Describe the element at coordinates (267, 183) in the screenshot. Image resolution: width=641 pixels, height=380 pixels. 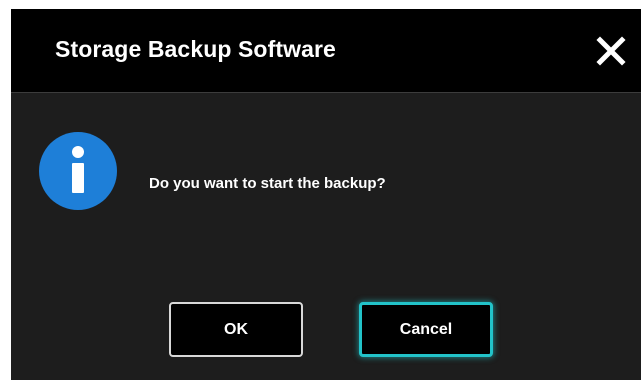
I see `dialog-message: Do you want to start the backup?` at that location.